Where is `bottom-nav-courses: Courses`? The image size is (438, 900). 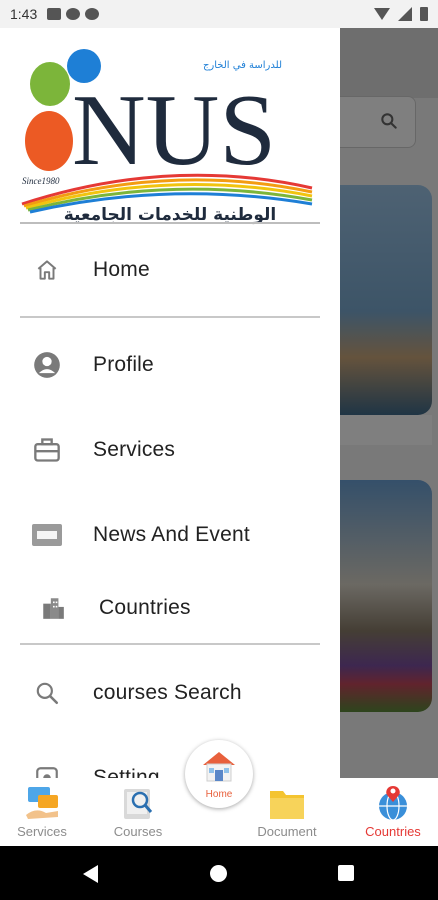 bottom-nav-courses: Courses is located at coordinates (138, 813).